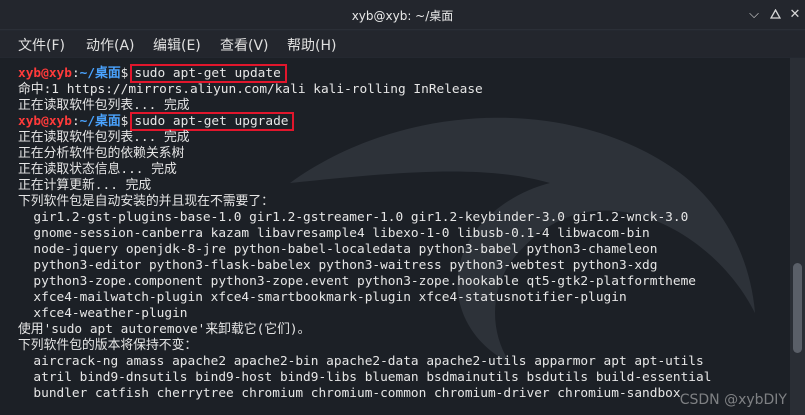 The height and width of the screenshot is (415, 805). What do you see at coordinates (85, 185) in the screenshot?
I see `output-line: 正在计算更新... 完成` at bounding box center [85, 185].